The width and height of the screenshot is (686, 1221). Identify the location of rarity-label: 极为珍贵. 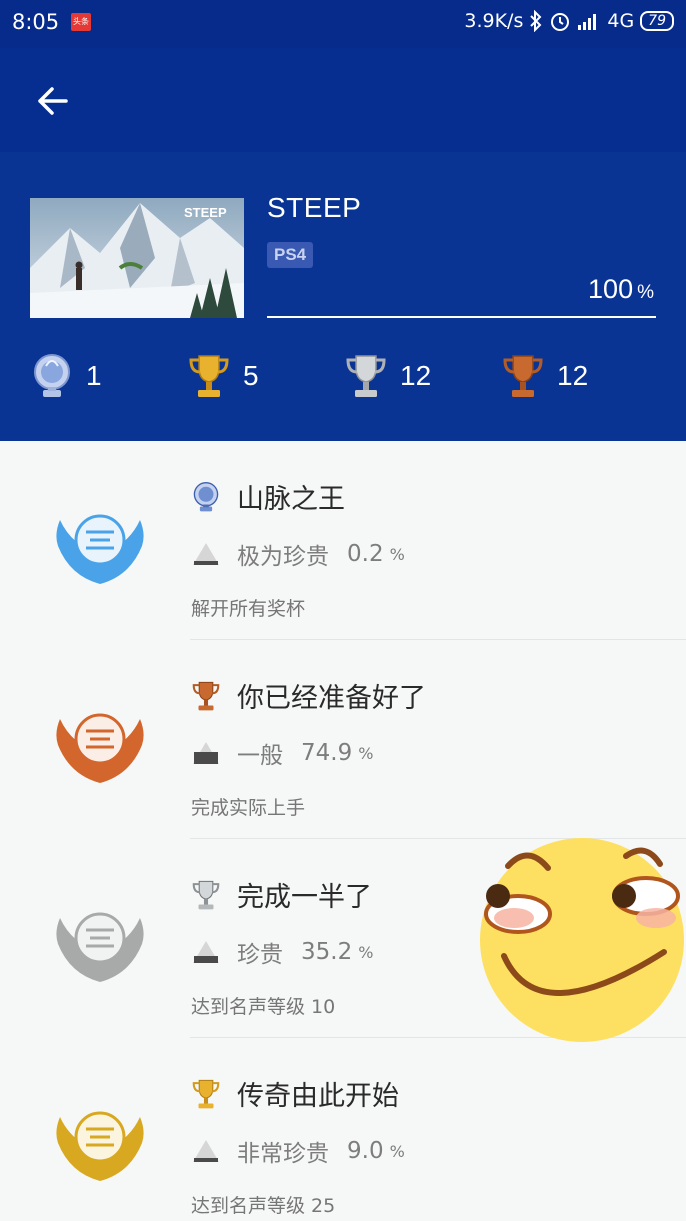
(283, 557).